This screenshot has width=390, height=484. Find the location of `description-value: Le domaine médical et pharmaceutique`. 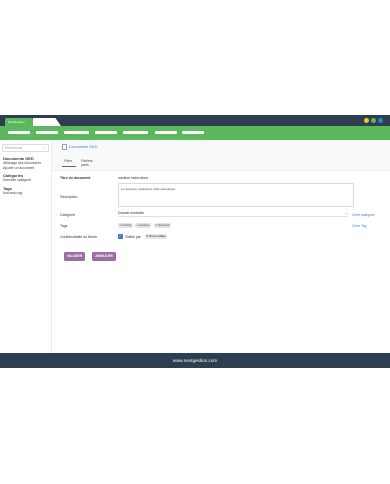

description-value: Le domaine médical et pharmaceutique is located at coordinates (148, 189).